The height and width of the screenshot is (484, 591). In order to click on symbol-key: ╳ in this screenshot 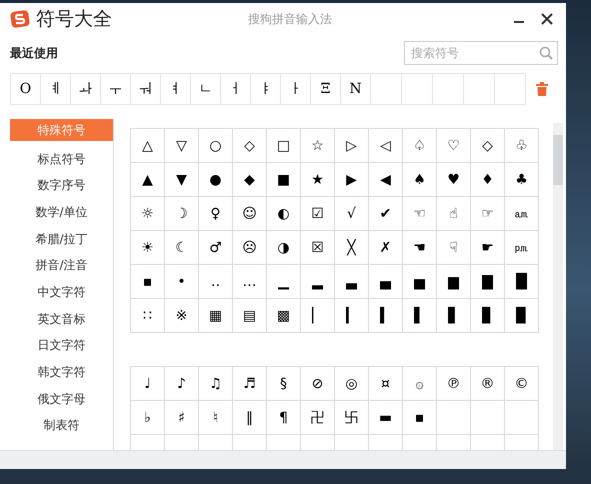, I will do `click(351, 247)`.